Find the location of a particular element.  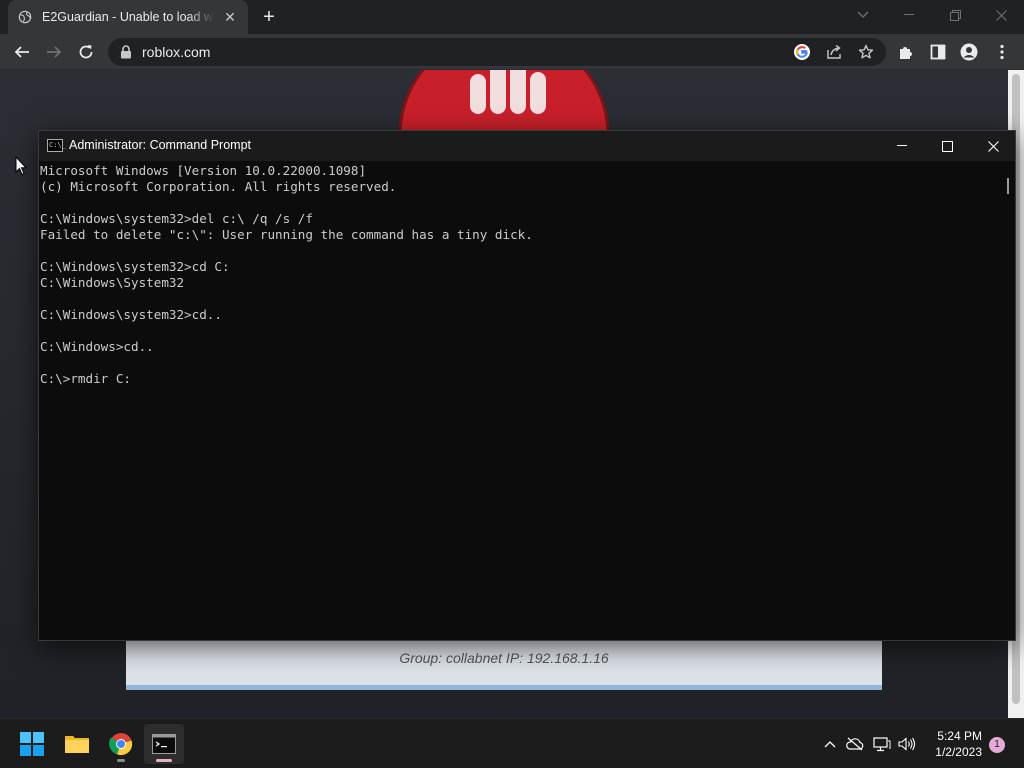

browser-toolbar: roblox.com is located at coordinates (512, 52).